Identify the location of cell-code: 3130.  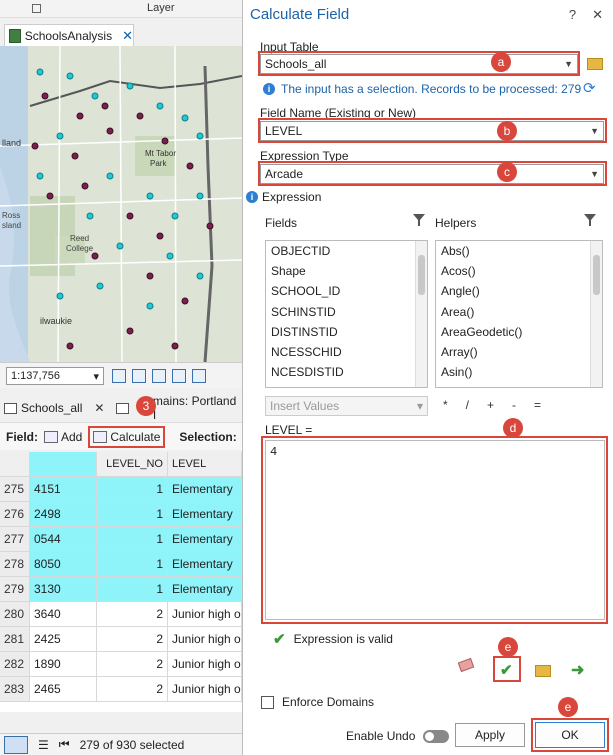
(63, 589).